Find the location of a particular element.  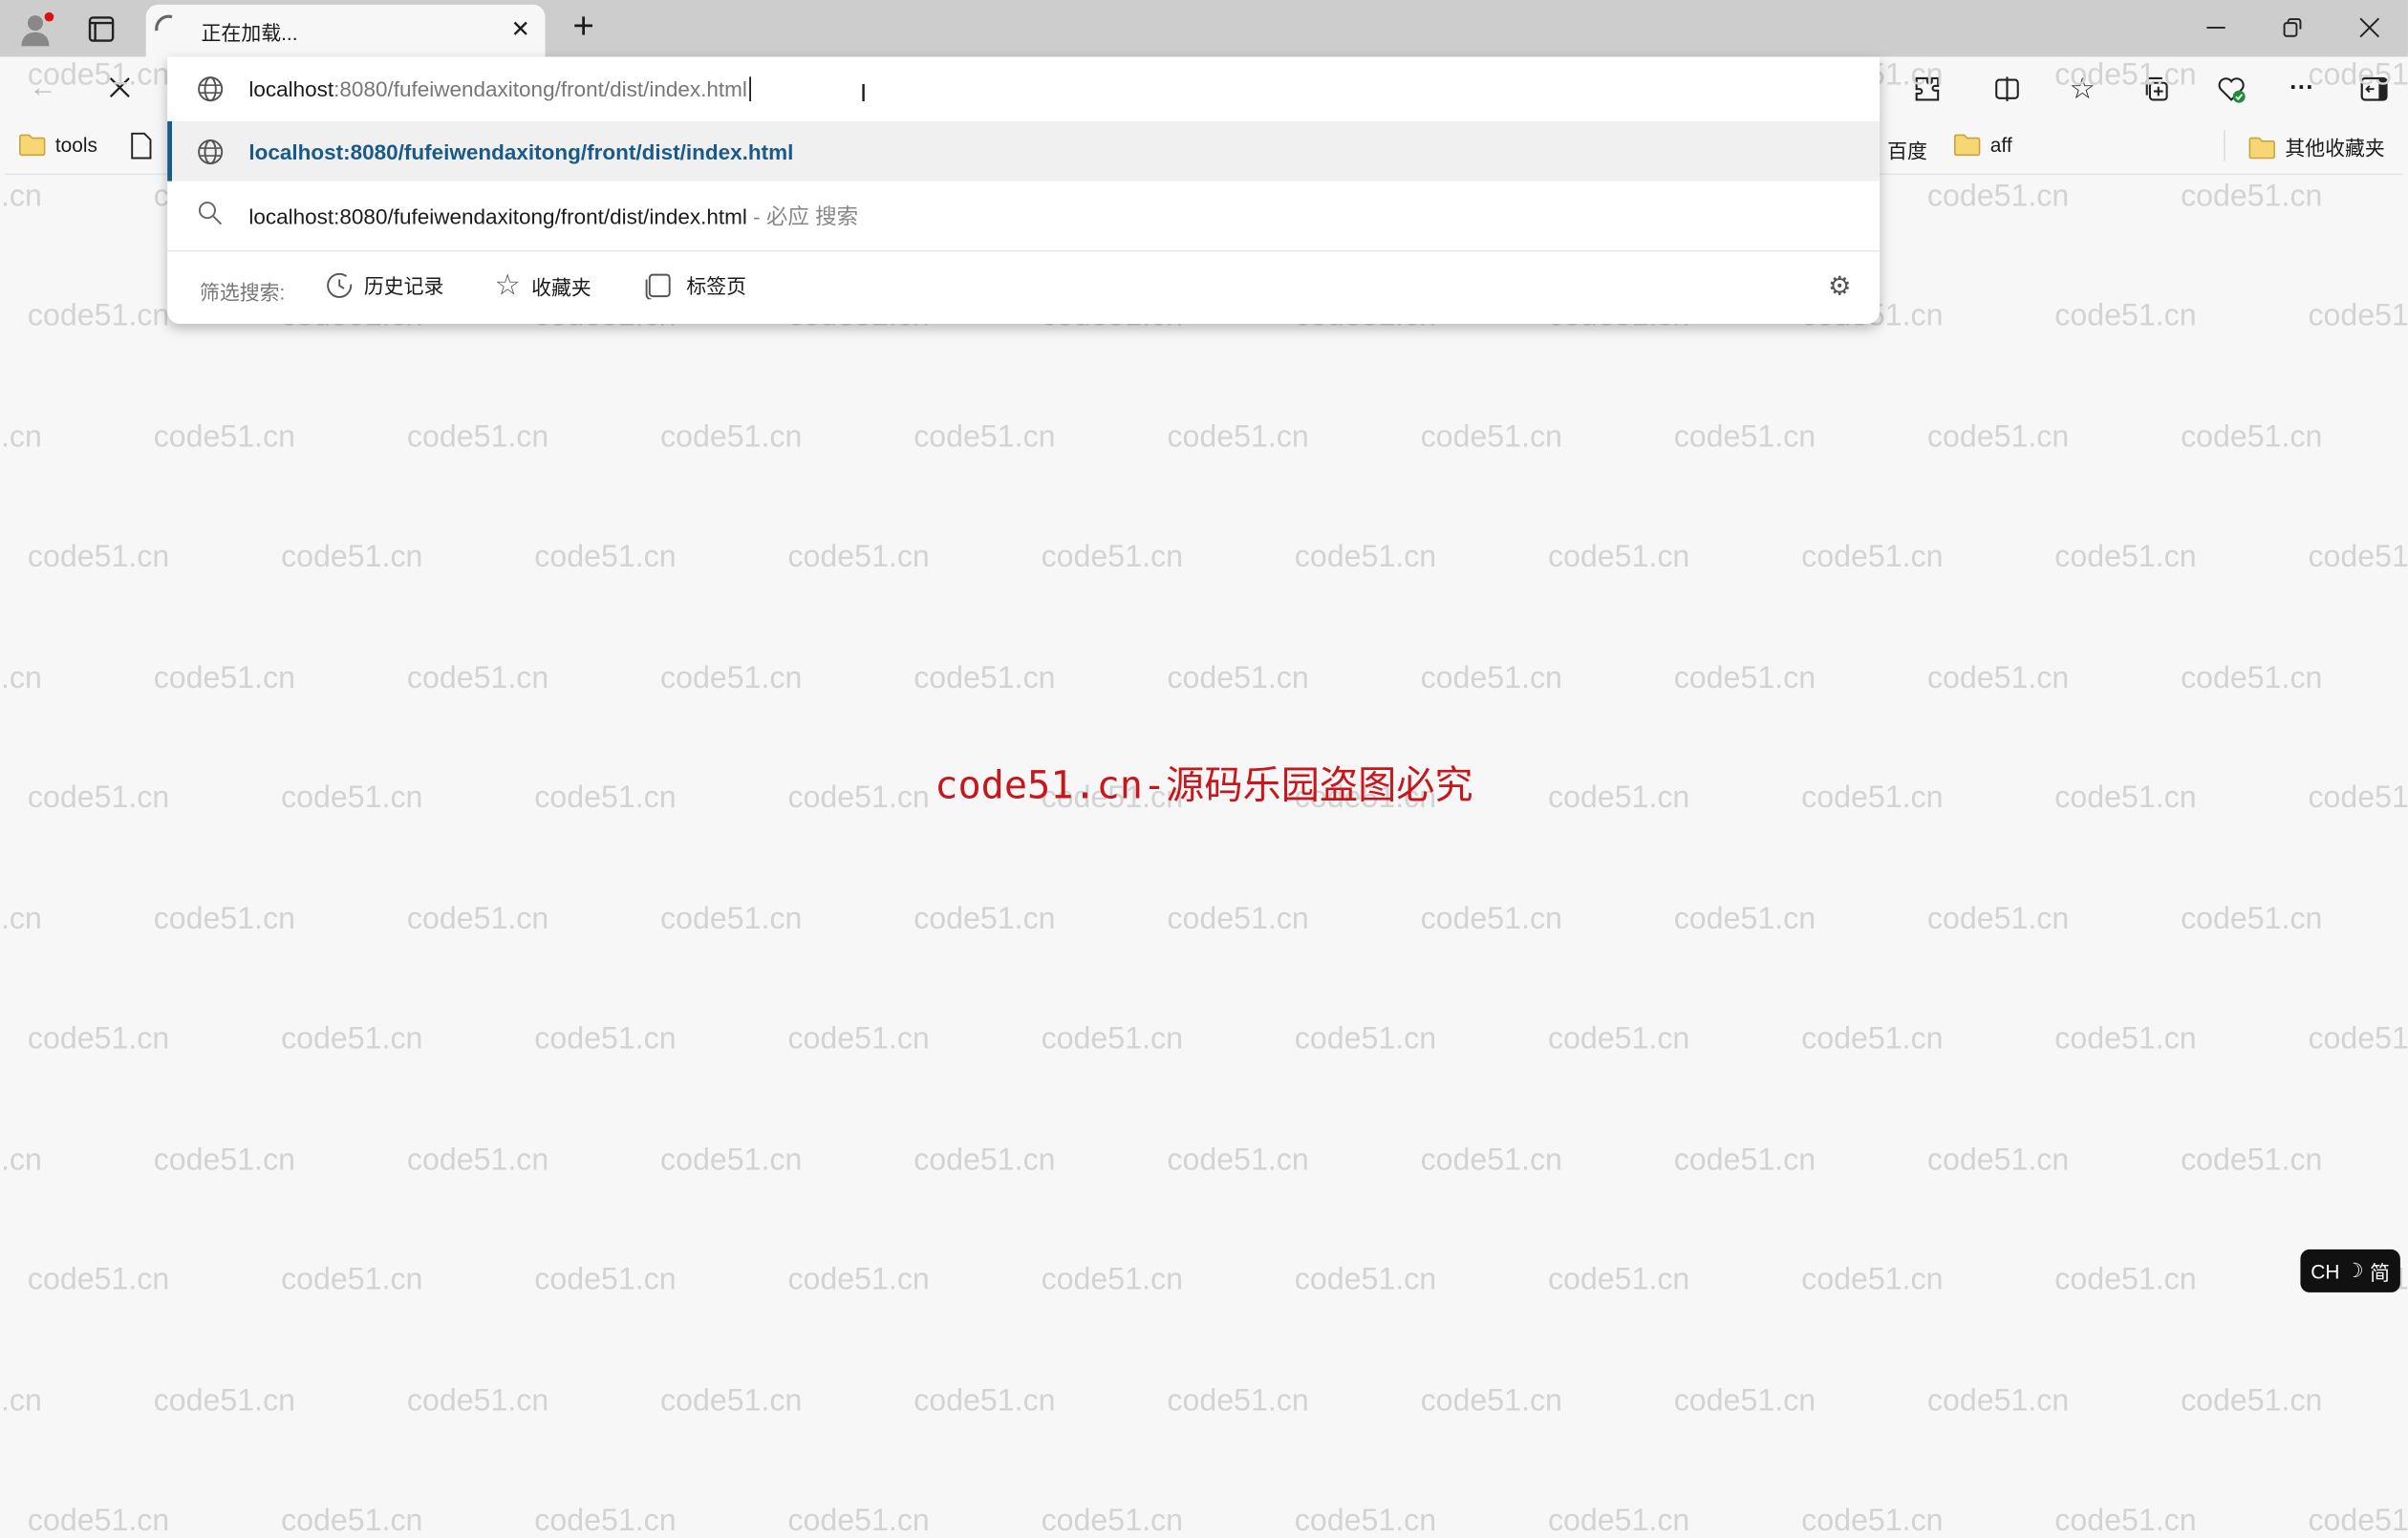

ime-indicator: CH ☽ 简 is located at coordinates (2350, 1271).